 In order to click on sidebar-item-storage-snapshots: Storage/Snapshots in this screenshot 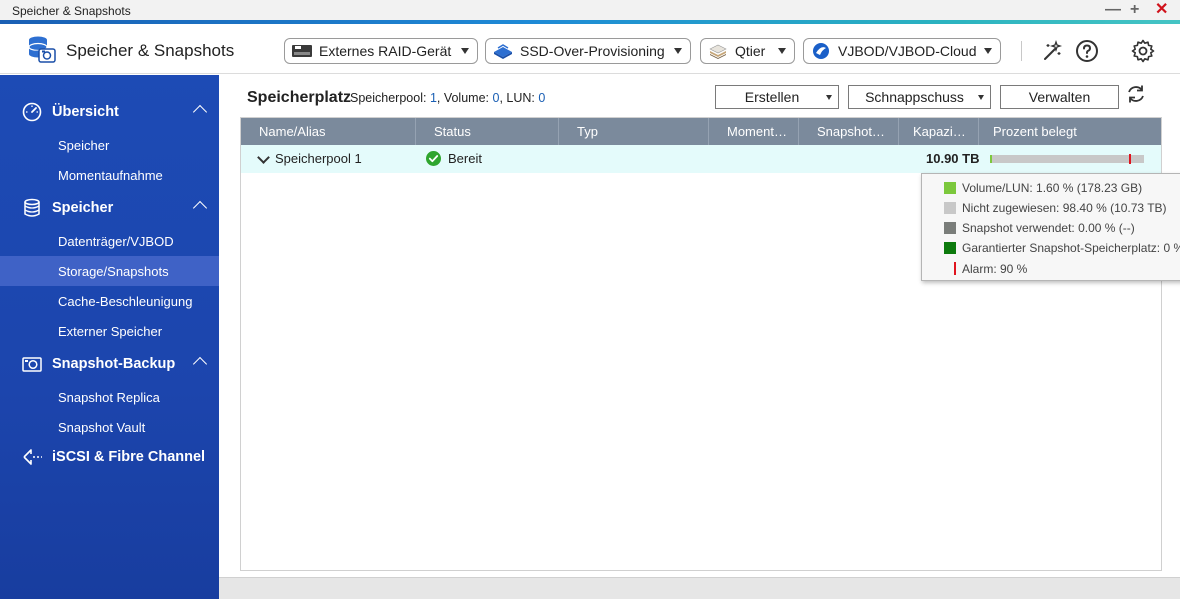, I will do `click(109, 271)`.